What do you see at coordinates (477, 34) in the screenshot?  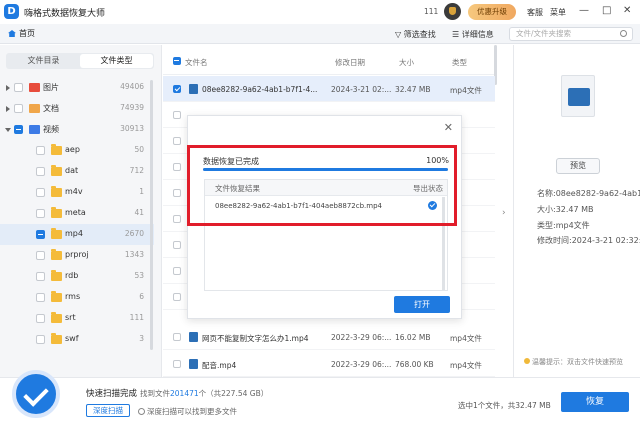 I see `detail-label: 详细信息` at bounding box center [477, 34].